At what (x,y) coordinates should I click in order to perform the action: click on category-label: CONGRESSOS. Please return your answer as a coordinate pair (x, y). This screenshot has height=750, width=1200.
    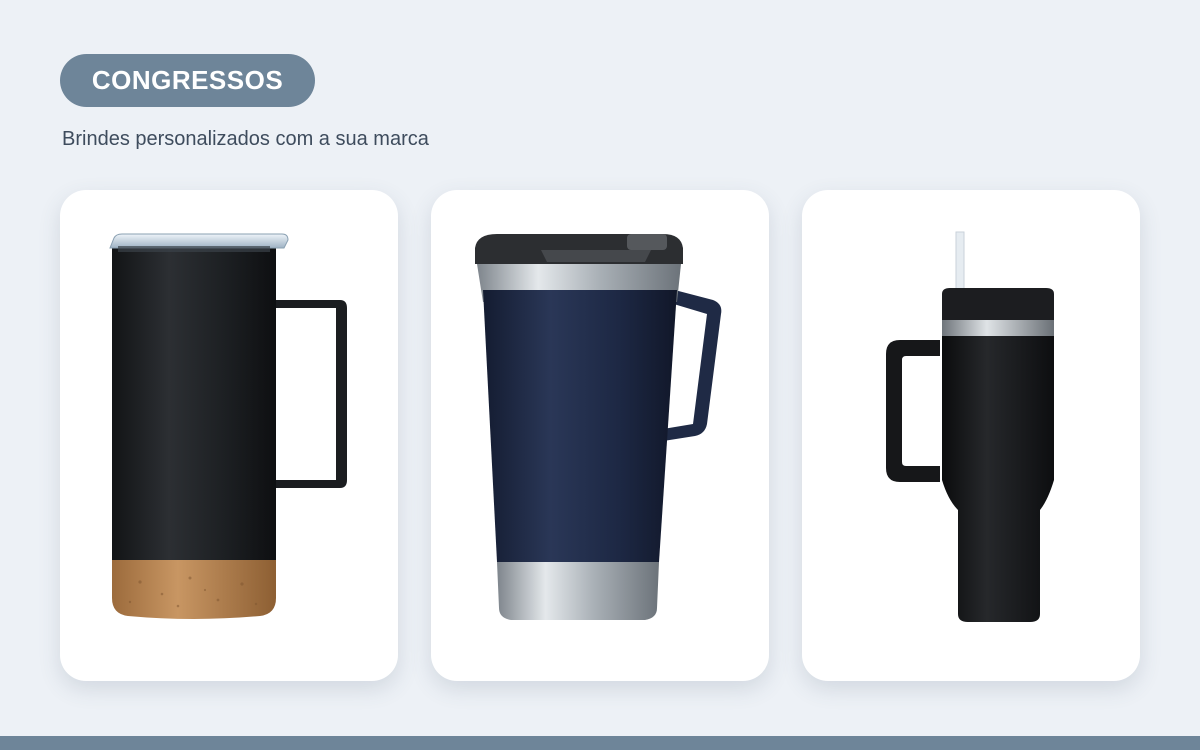
    Looking at the image, I should click on (187, 80).